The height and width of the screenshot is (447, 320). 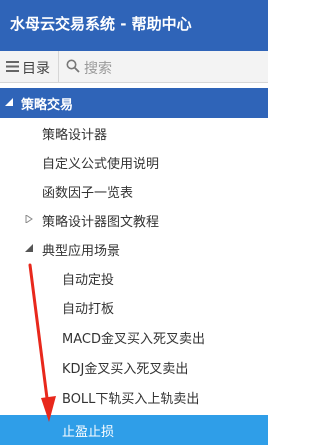 What do you see at coordinates (134, 103) in the screenshot?
I see `tree-item-strategy-trading: 策略交易` at bounding box center [134, 103].